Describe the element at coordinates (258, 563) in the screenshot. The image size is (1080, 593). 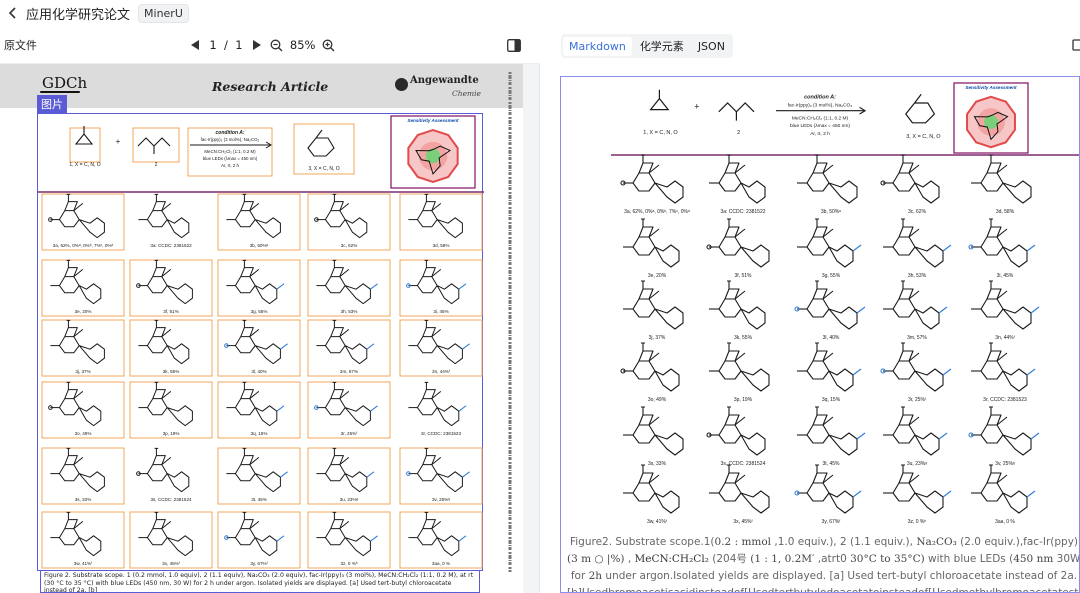
I see `compound-label: 3y, 67%ᶠ` at that location.